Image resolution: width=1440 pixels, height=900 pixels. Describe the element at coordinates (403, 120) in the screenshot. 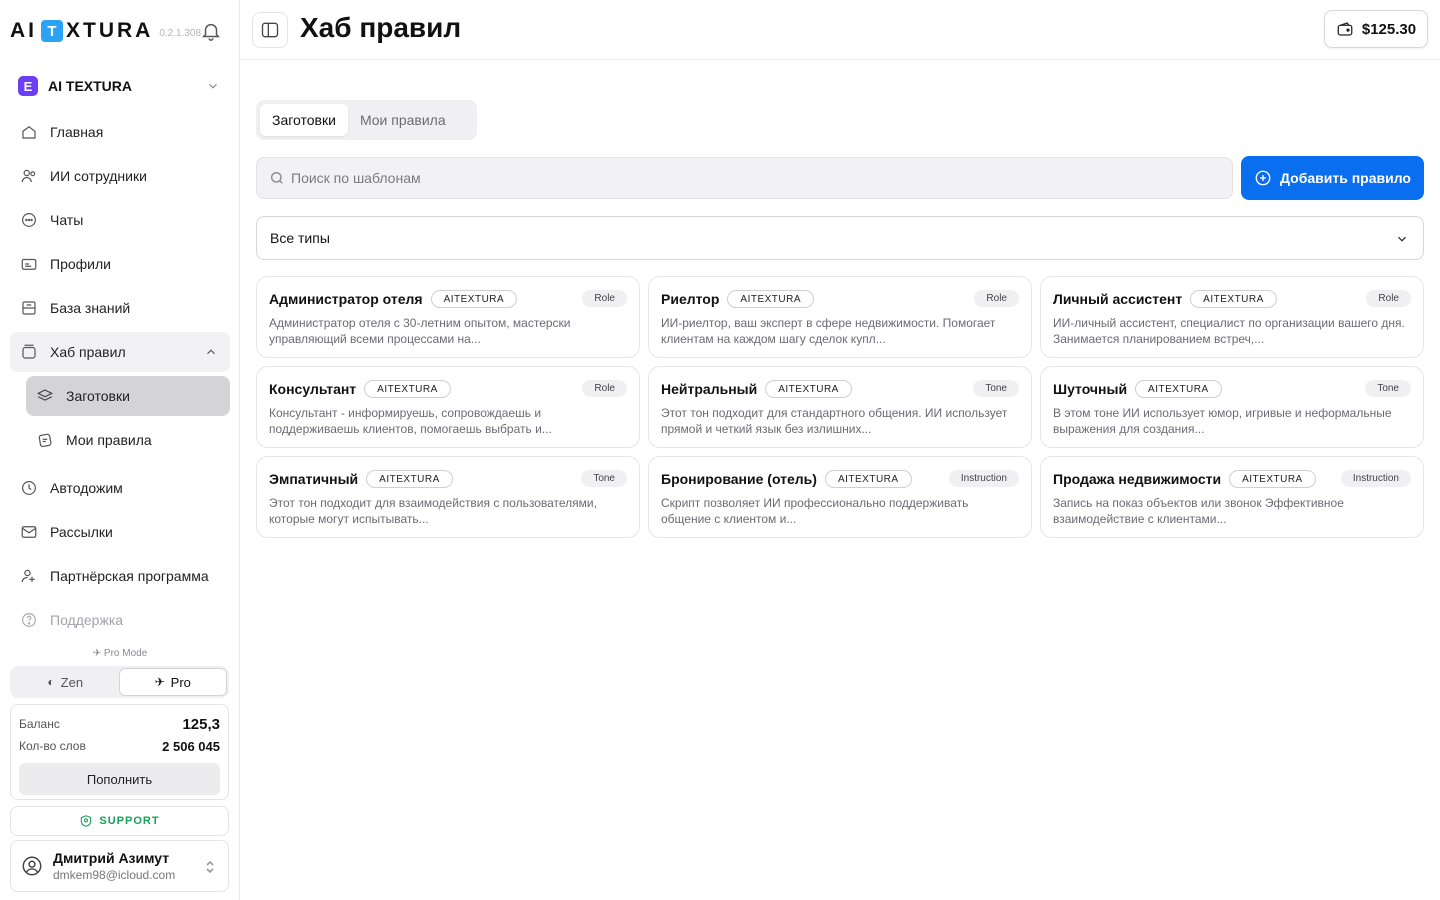

I see `tab-my-rules: Мои правила` at that location.